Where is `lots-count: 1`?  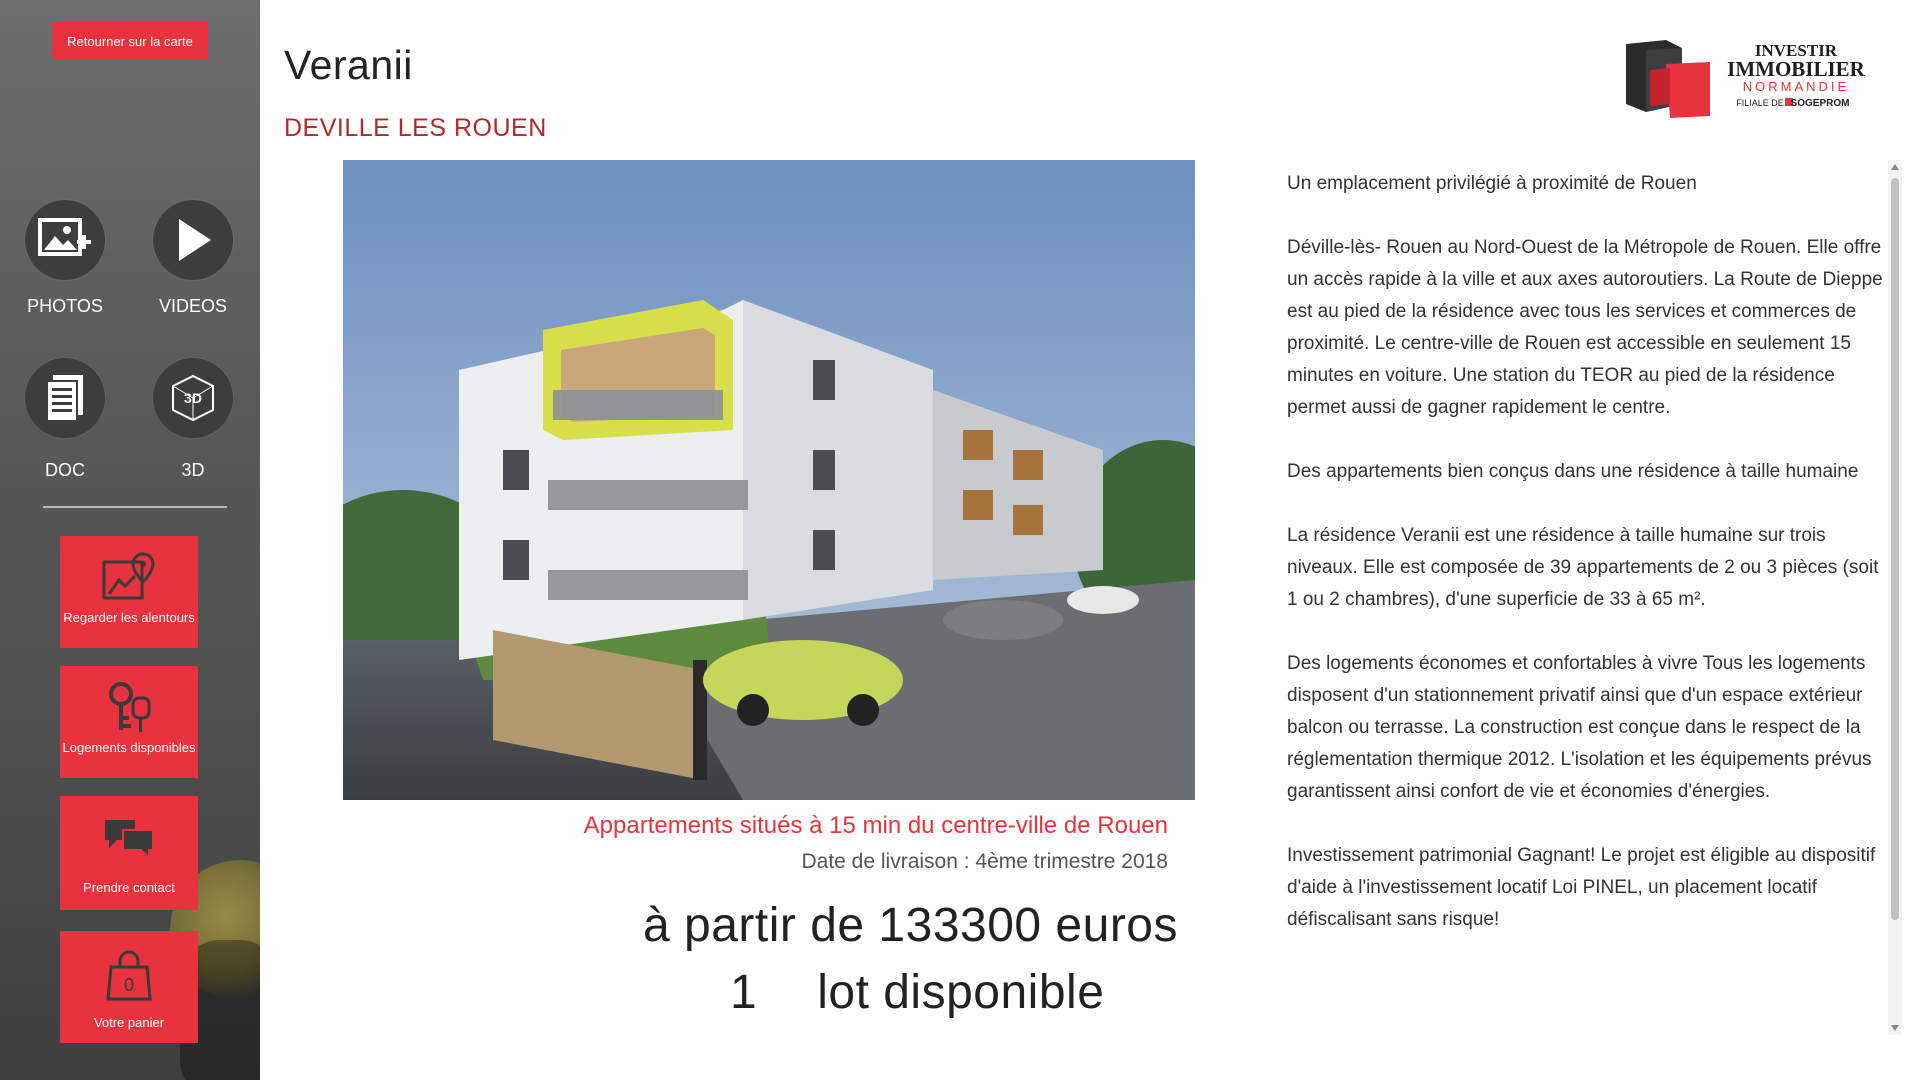 lots-count: 1 is located at coordinates (744, 992).